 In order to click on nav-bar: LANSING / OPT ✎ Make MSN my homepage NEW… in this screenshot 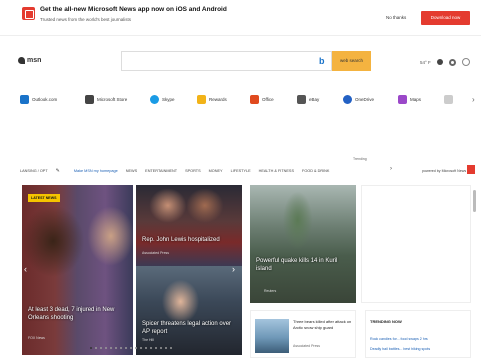, I will do `click(178, 171)`.